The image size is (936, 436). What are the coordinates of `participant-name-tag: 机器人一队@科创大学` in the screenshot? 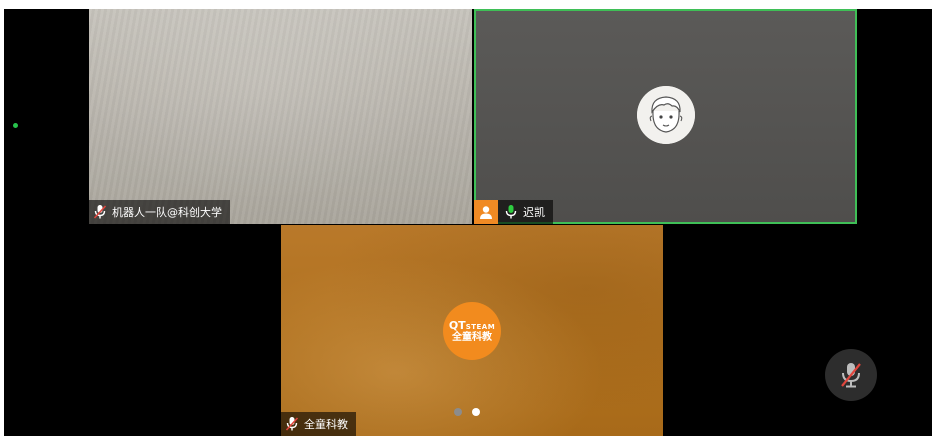 It's located at (159, 212).